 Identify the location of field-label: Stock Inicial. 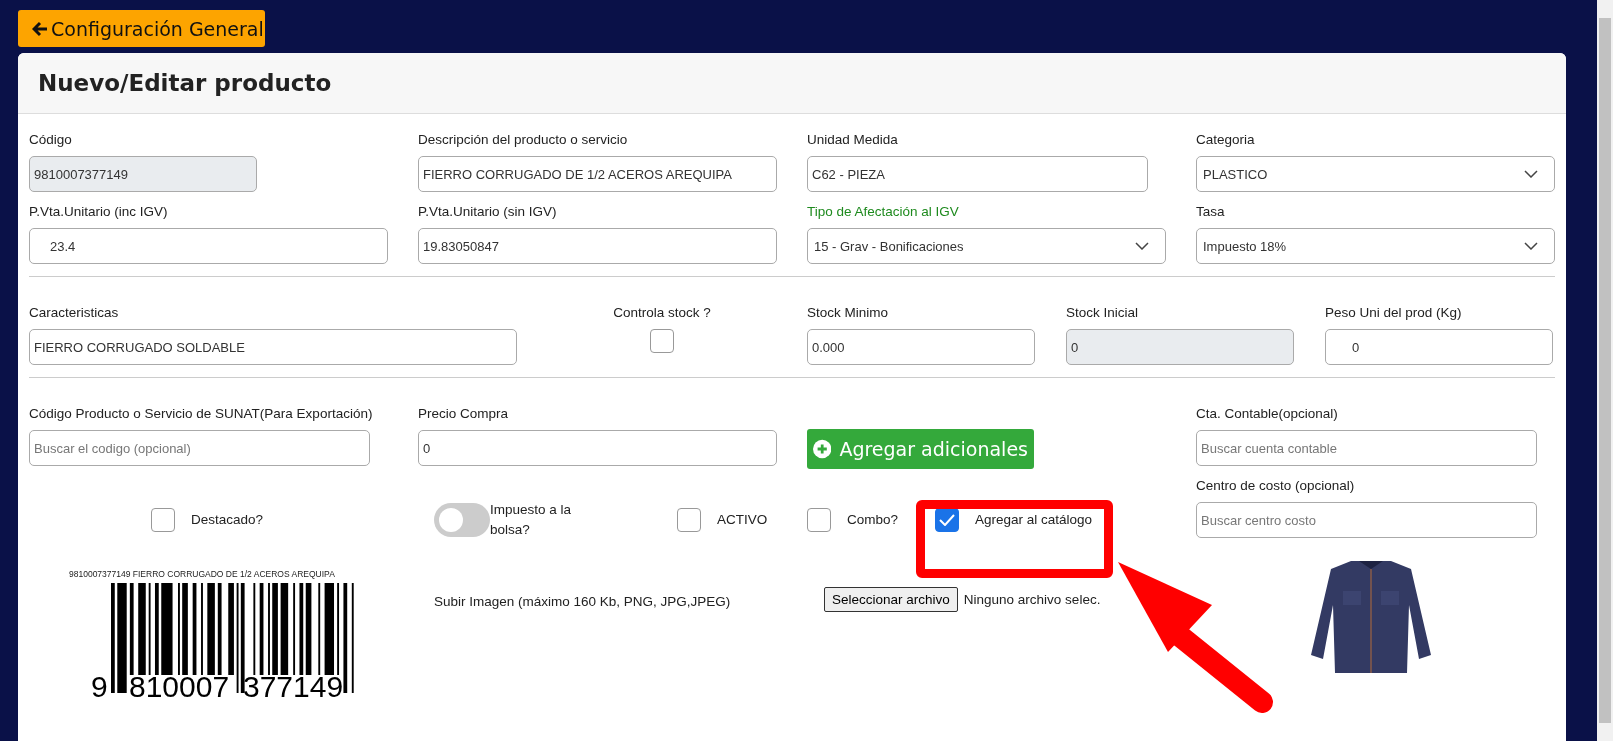
(1103, 313).